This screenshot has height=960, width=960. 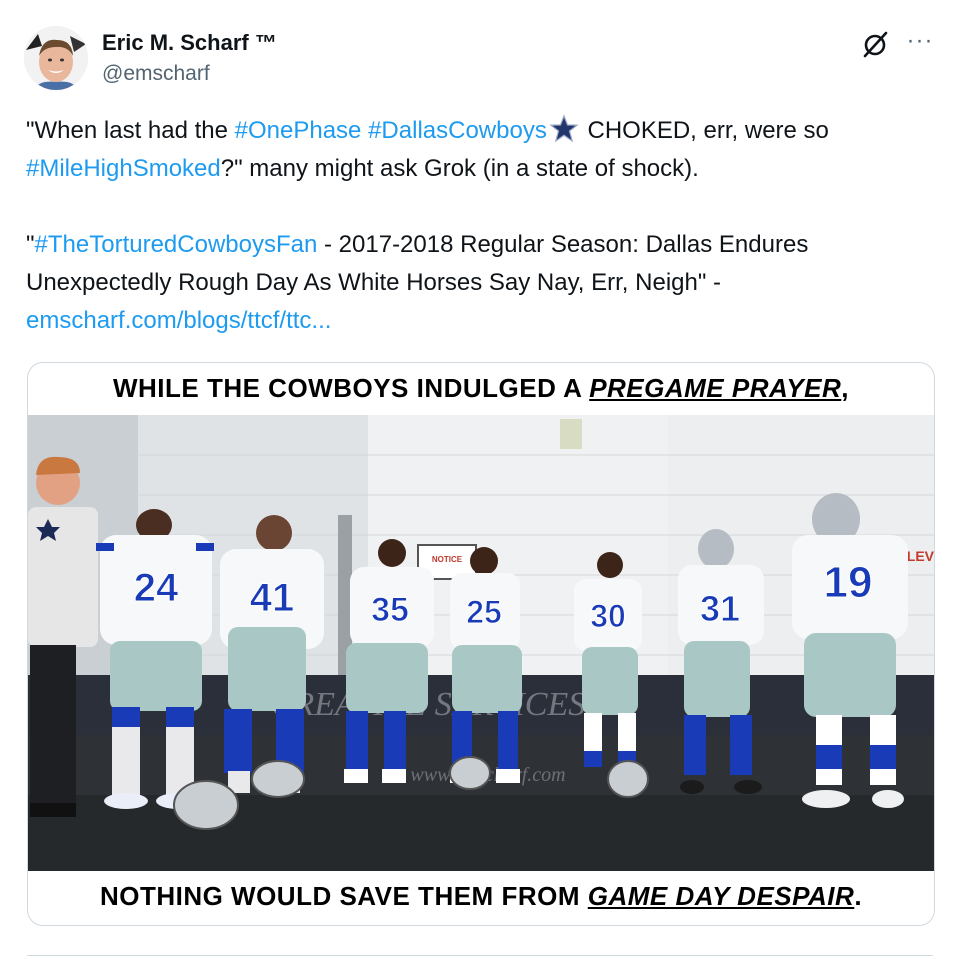 I want to click on wall-text: LEV, so click(x=920, y=556).